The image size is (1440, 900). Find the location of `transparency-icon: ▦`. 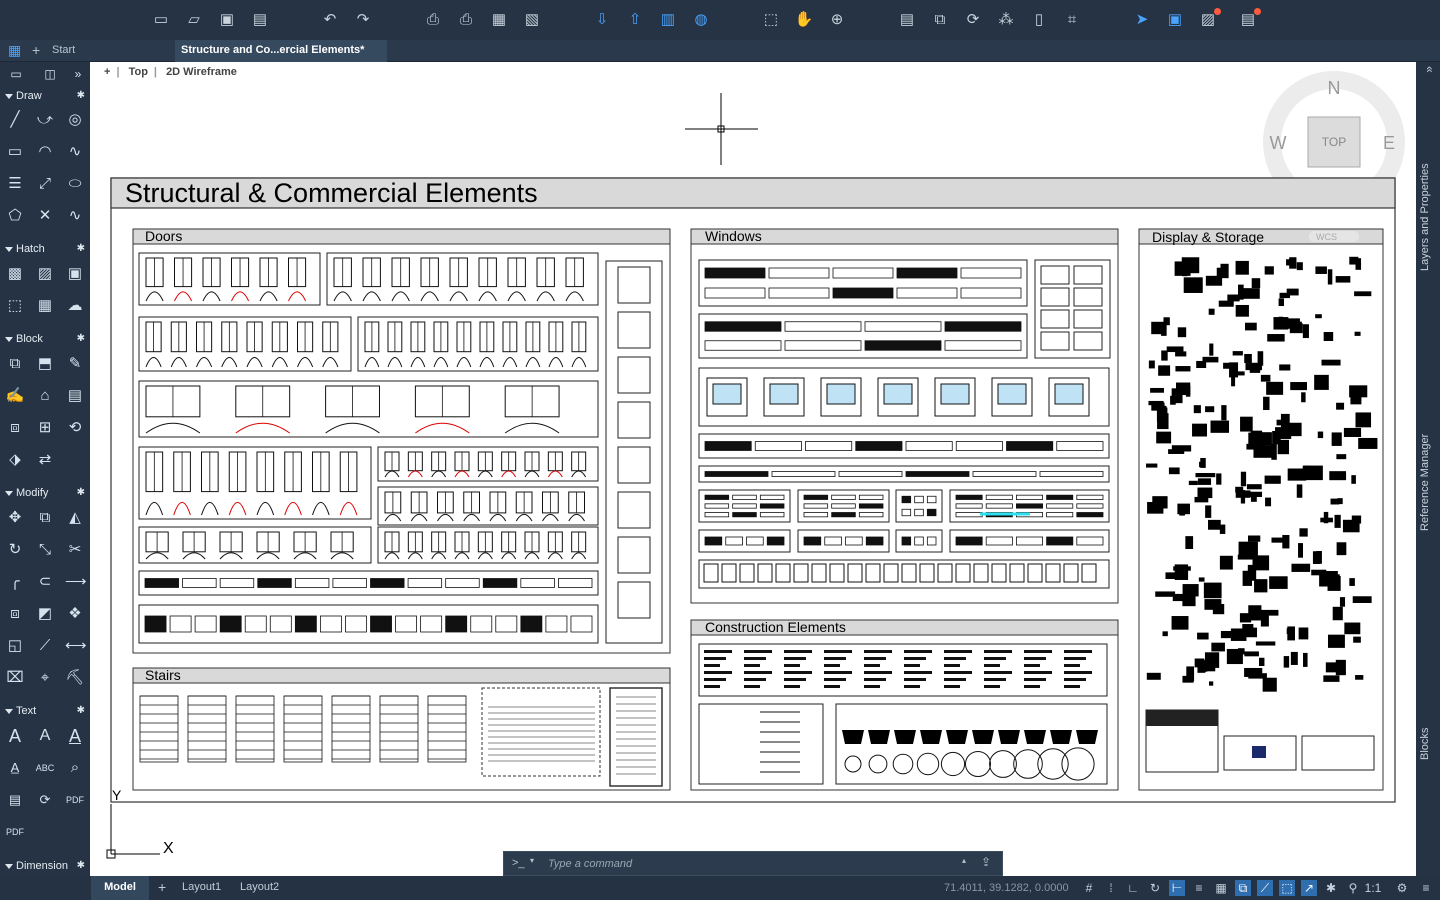

transparency-icon: ▦ is located at coordinates (1221, 888).